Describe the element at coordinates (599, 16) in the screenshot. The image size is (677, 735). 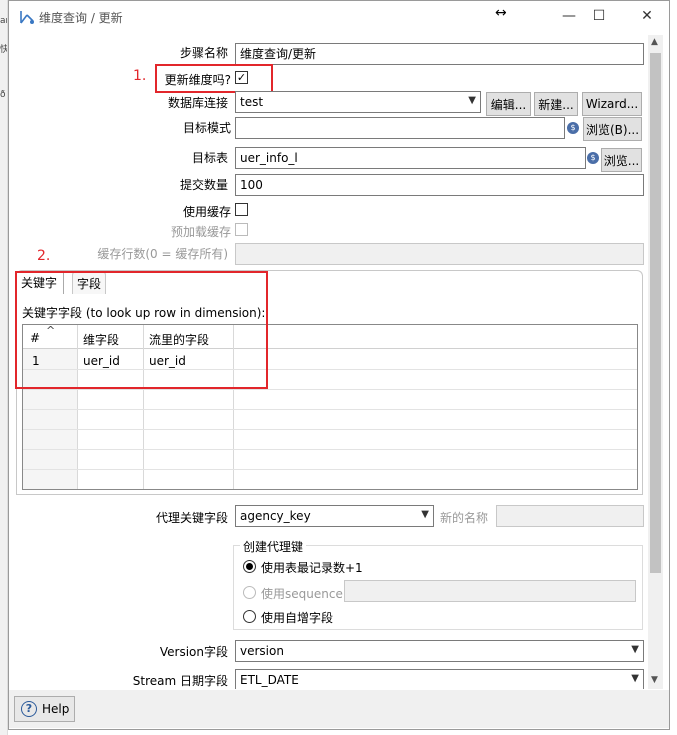
I see `maximize-button: ☐` at that location.